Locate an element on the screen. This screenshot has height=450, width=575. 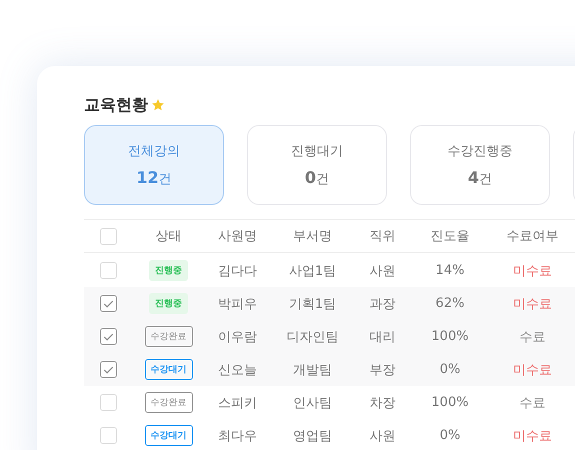
summary-card: 진행대기 0건 is located at coordinates (317, 165).